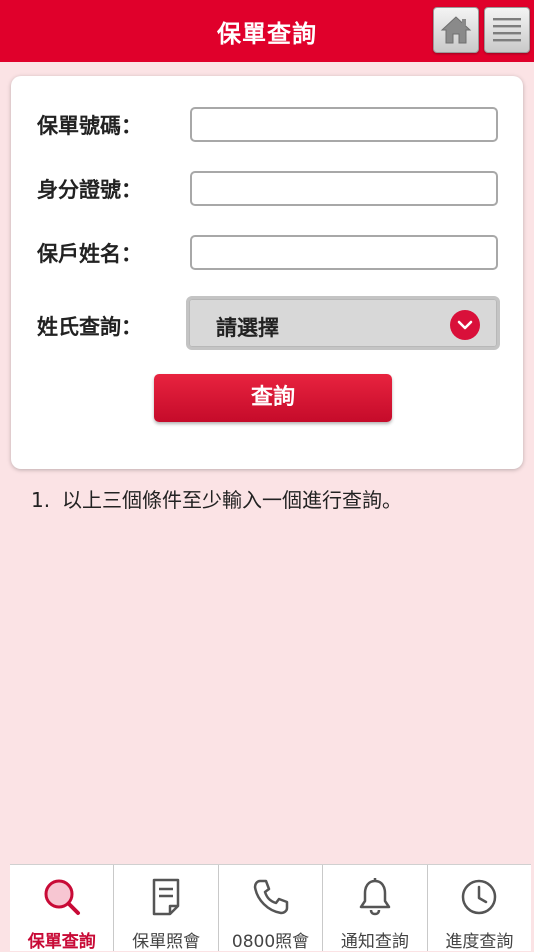 The width and height of the screenshot is (534, 952). I want to click on search-icon, so click(62, 897).